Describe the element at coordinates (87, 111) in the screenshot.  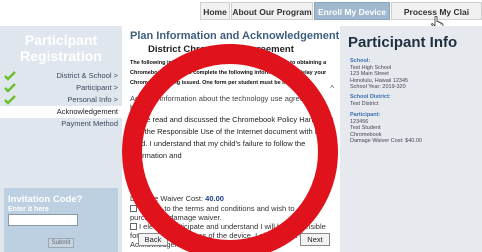
I see `step-label: Acknowledgement` at that location.